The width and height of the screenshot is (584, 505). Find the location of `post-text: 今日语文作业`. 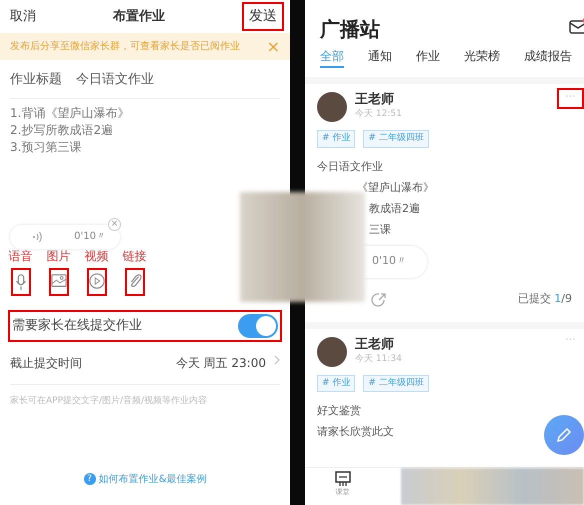

post-text: 今日语文作业 is located at coordinates (350, 166).